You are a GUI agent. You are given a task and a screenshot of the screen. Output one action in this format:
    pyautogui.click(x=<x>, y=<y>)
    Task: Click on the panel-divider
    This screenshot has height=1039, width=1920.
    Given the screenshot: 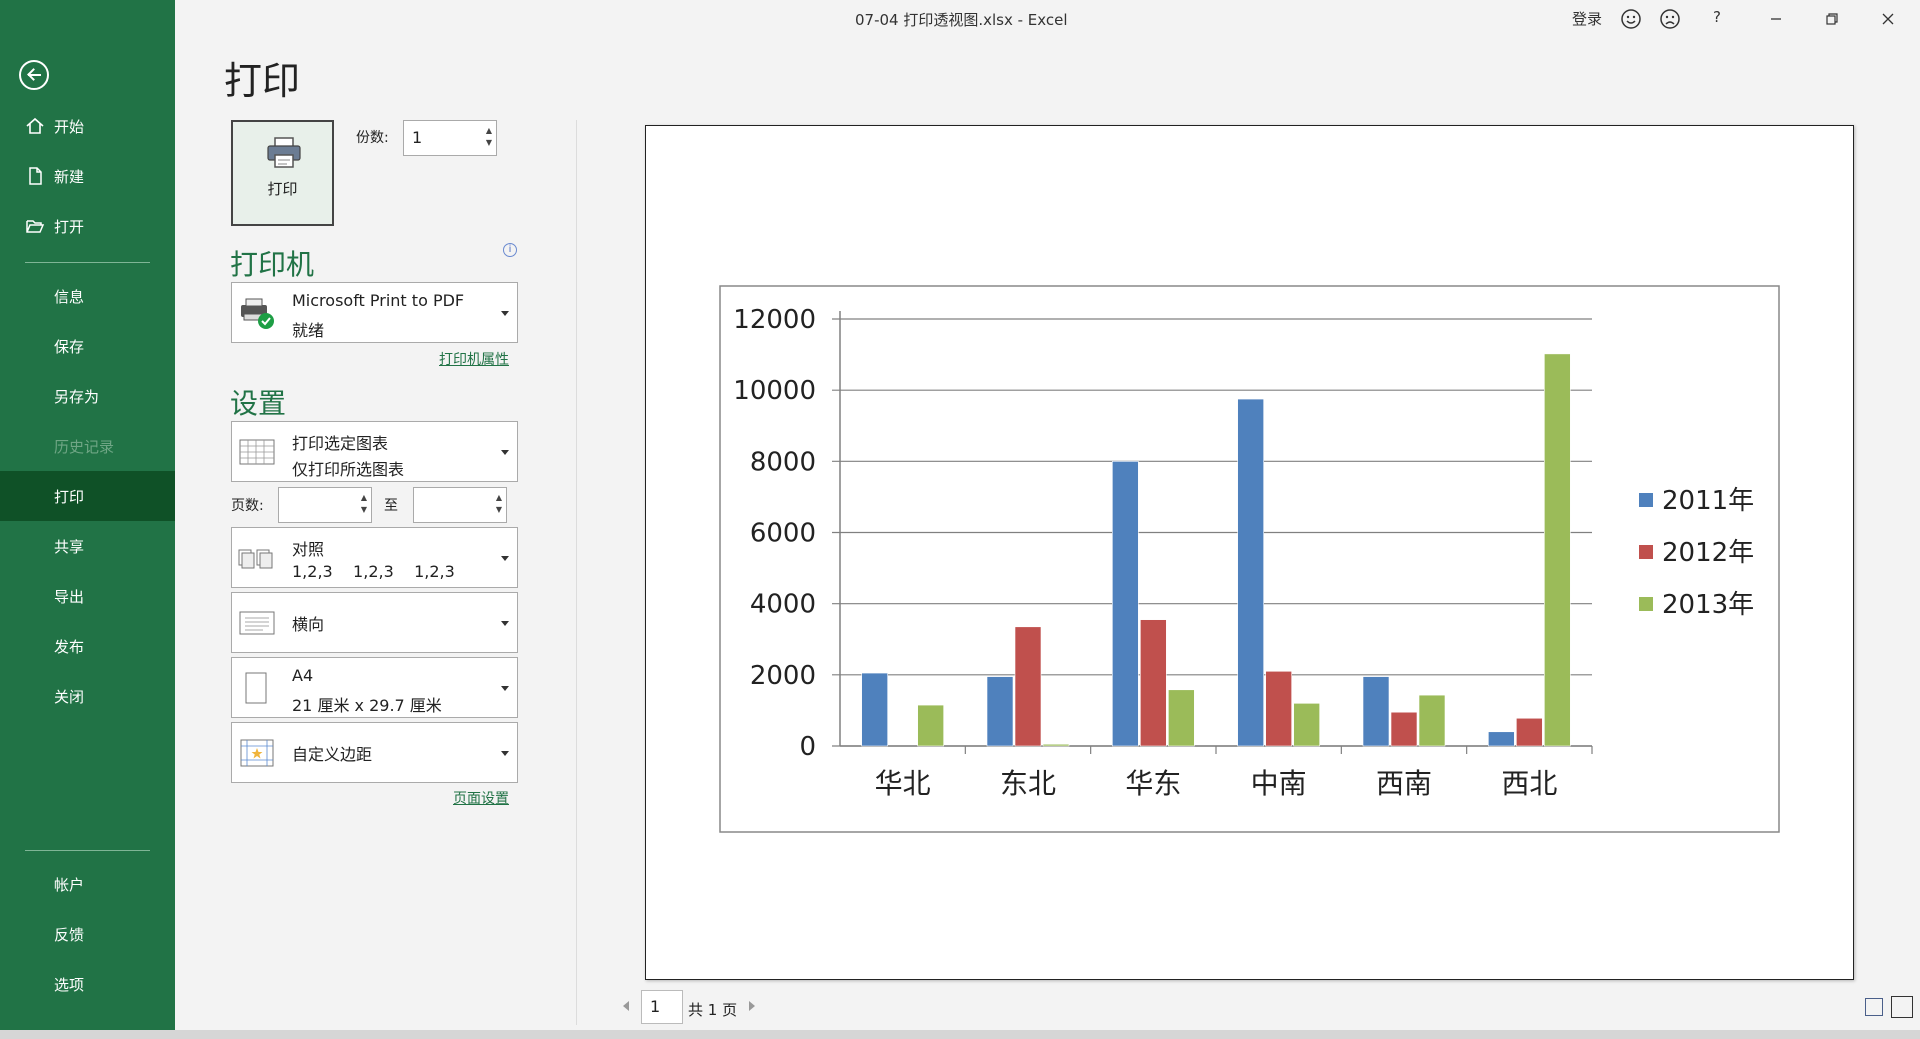 What is the action you would take?
    pyautogui.click(x=576, y=572)
    